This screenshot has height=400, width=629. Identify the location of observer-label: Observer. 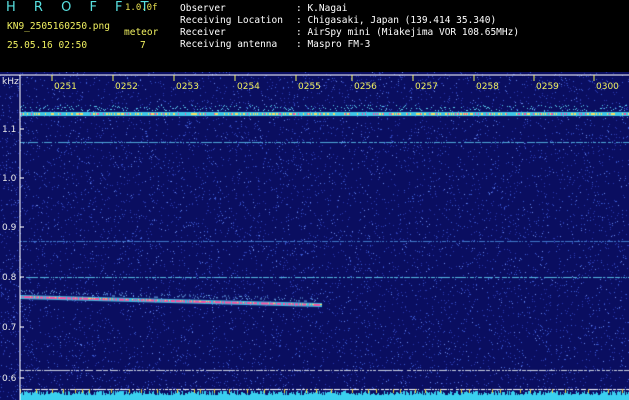
(203, 8).